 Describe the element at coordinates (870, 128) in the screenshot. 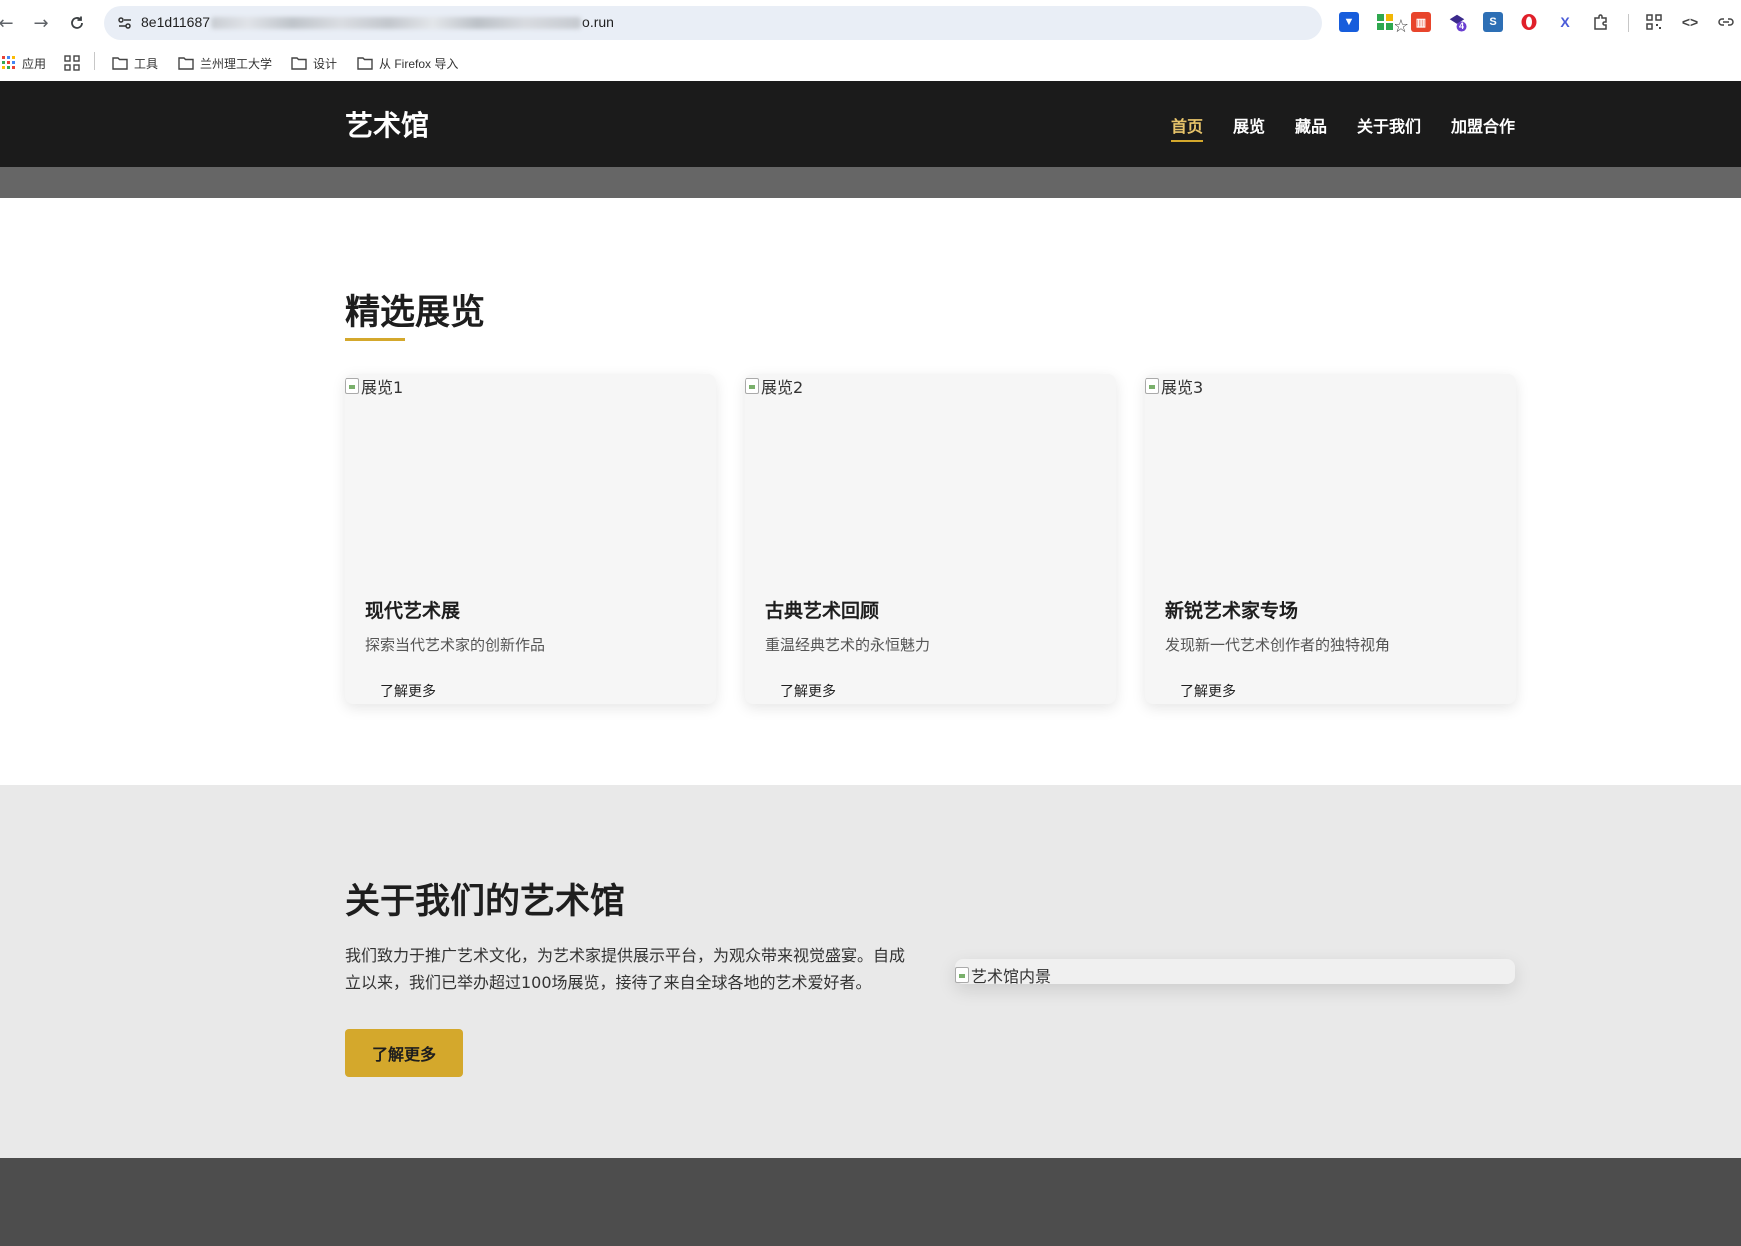

I see `main-nav: 首页 展览 藏品 关于我们 加盟合作` at that location.